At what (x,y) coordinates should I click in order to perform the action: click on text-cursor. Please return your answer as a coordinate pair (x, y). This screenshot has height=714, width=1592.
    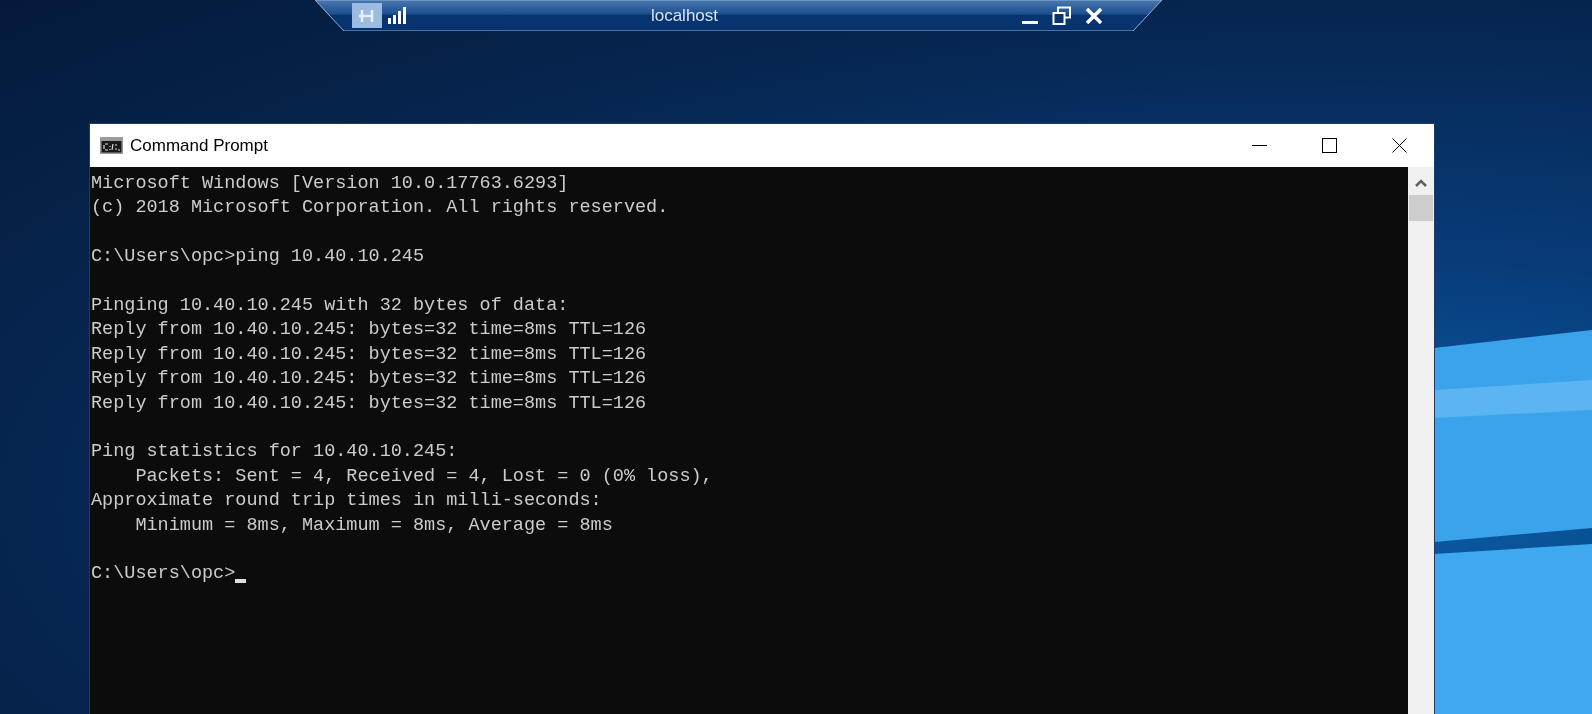
    Looking at the image, I should click on (241, 580).